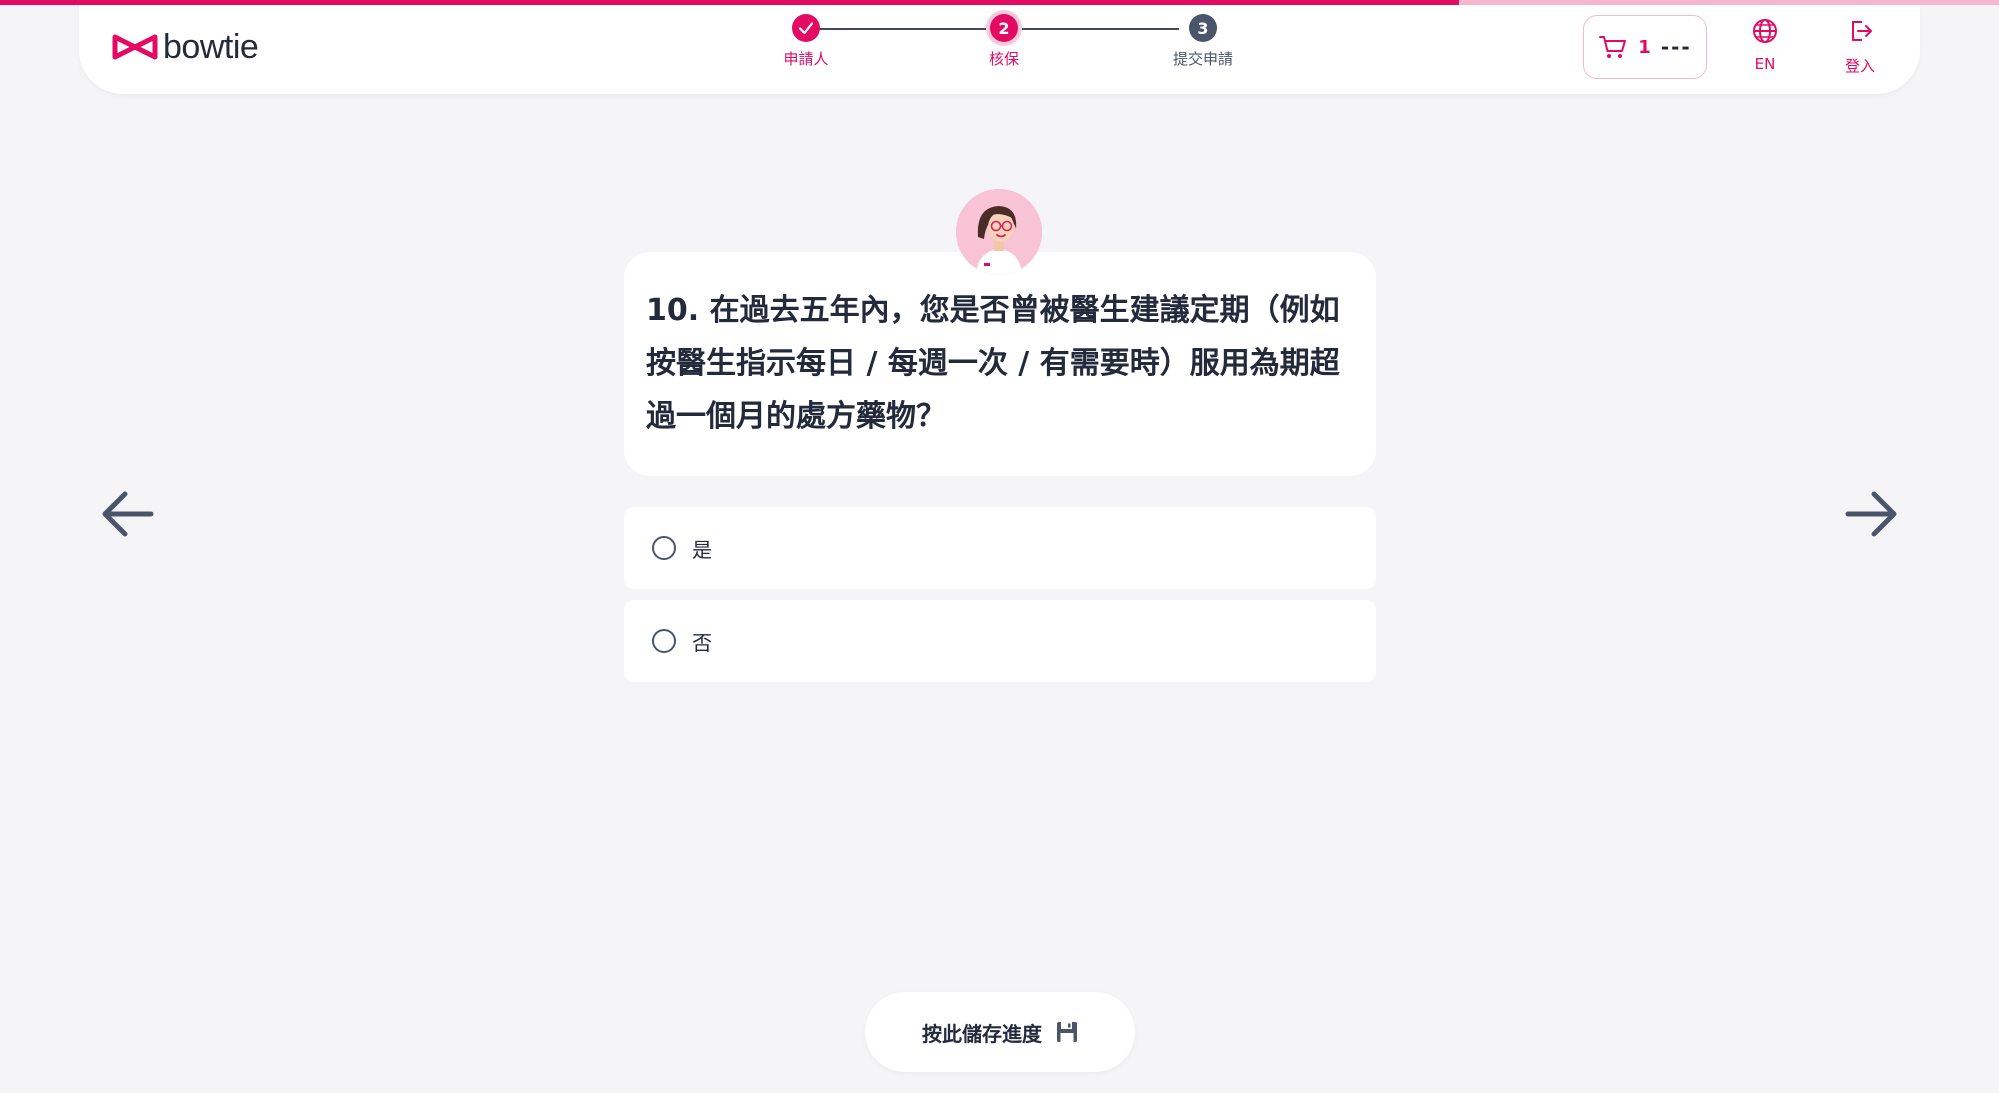  I want to click on login-label: 登入, so click(1859, 66).